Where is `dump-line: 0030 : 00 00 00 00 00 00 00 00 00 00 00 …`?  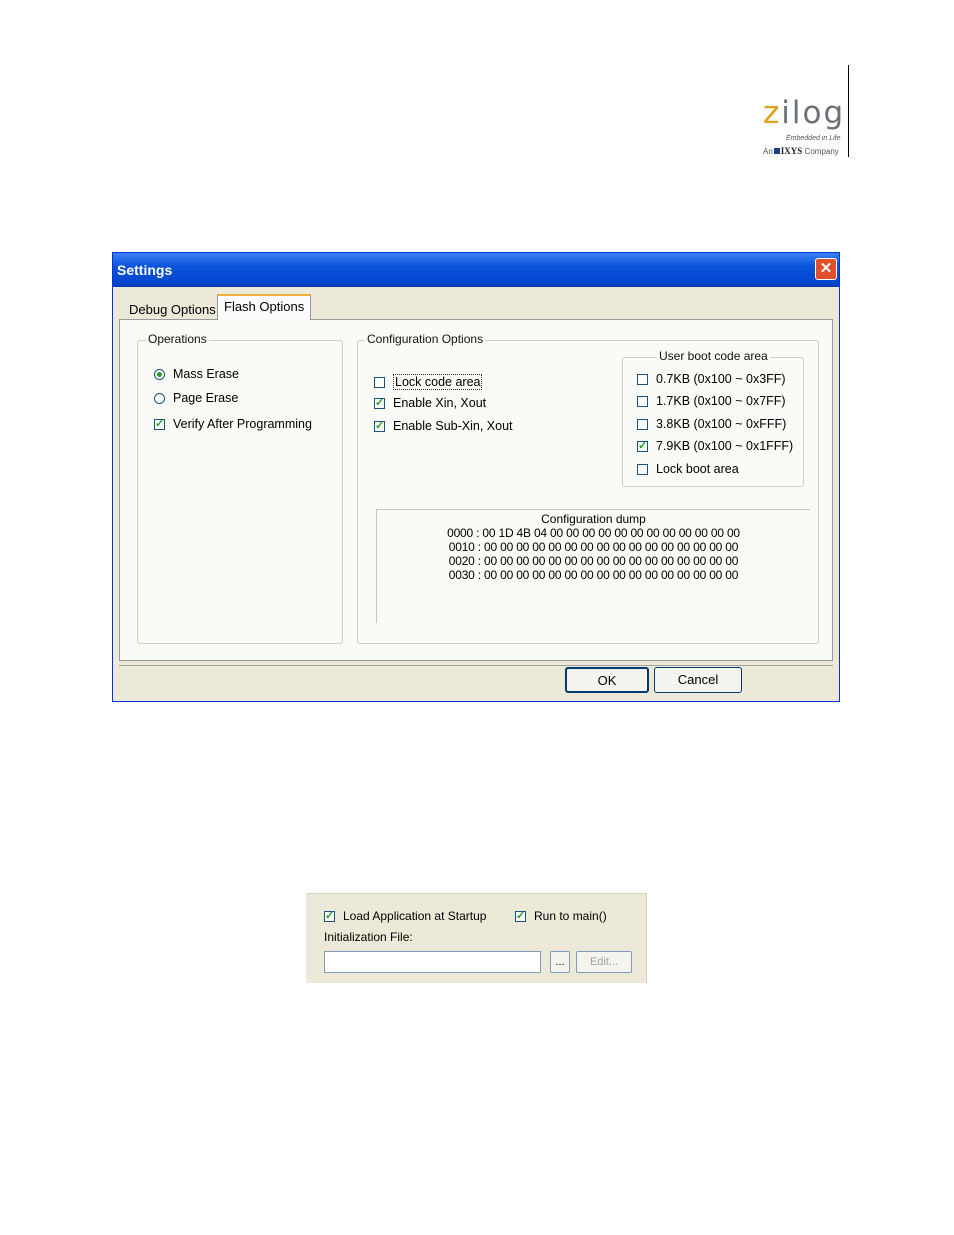
dump-line: 0030 : 00 00 00 00 00 00 00 00 00 00 00 … is located at coordinates (593, 575).